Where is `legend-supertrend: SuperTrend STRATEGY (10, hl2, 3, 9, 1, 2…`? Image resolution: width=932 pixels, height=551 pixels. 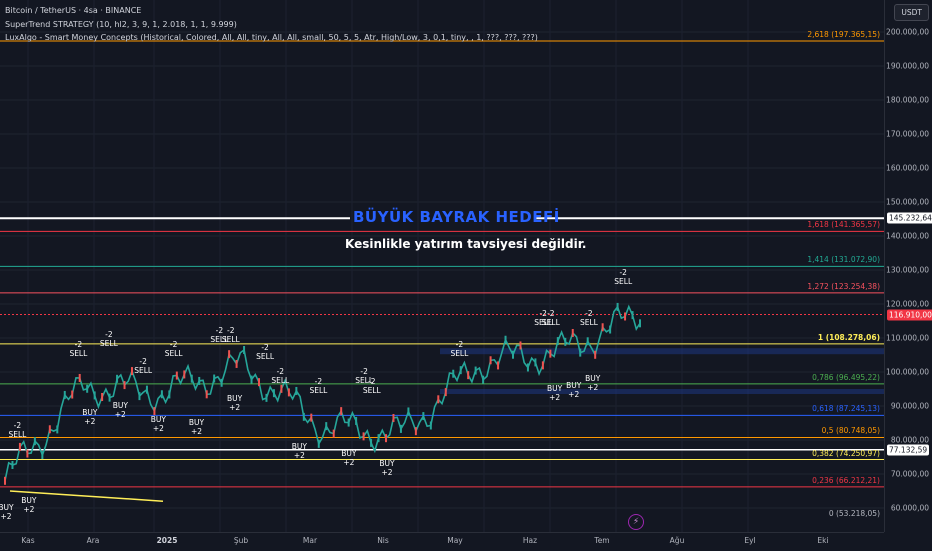 legend-supertrend: SuperTrend STRATEGY (10, hl2, 3, 9, 1, 2… is located at coordinates (121, 24).